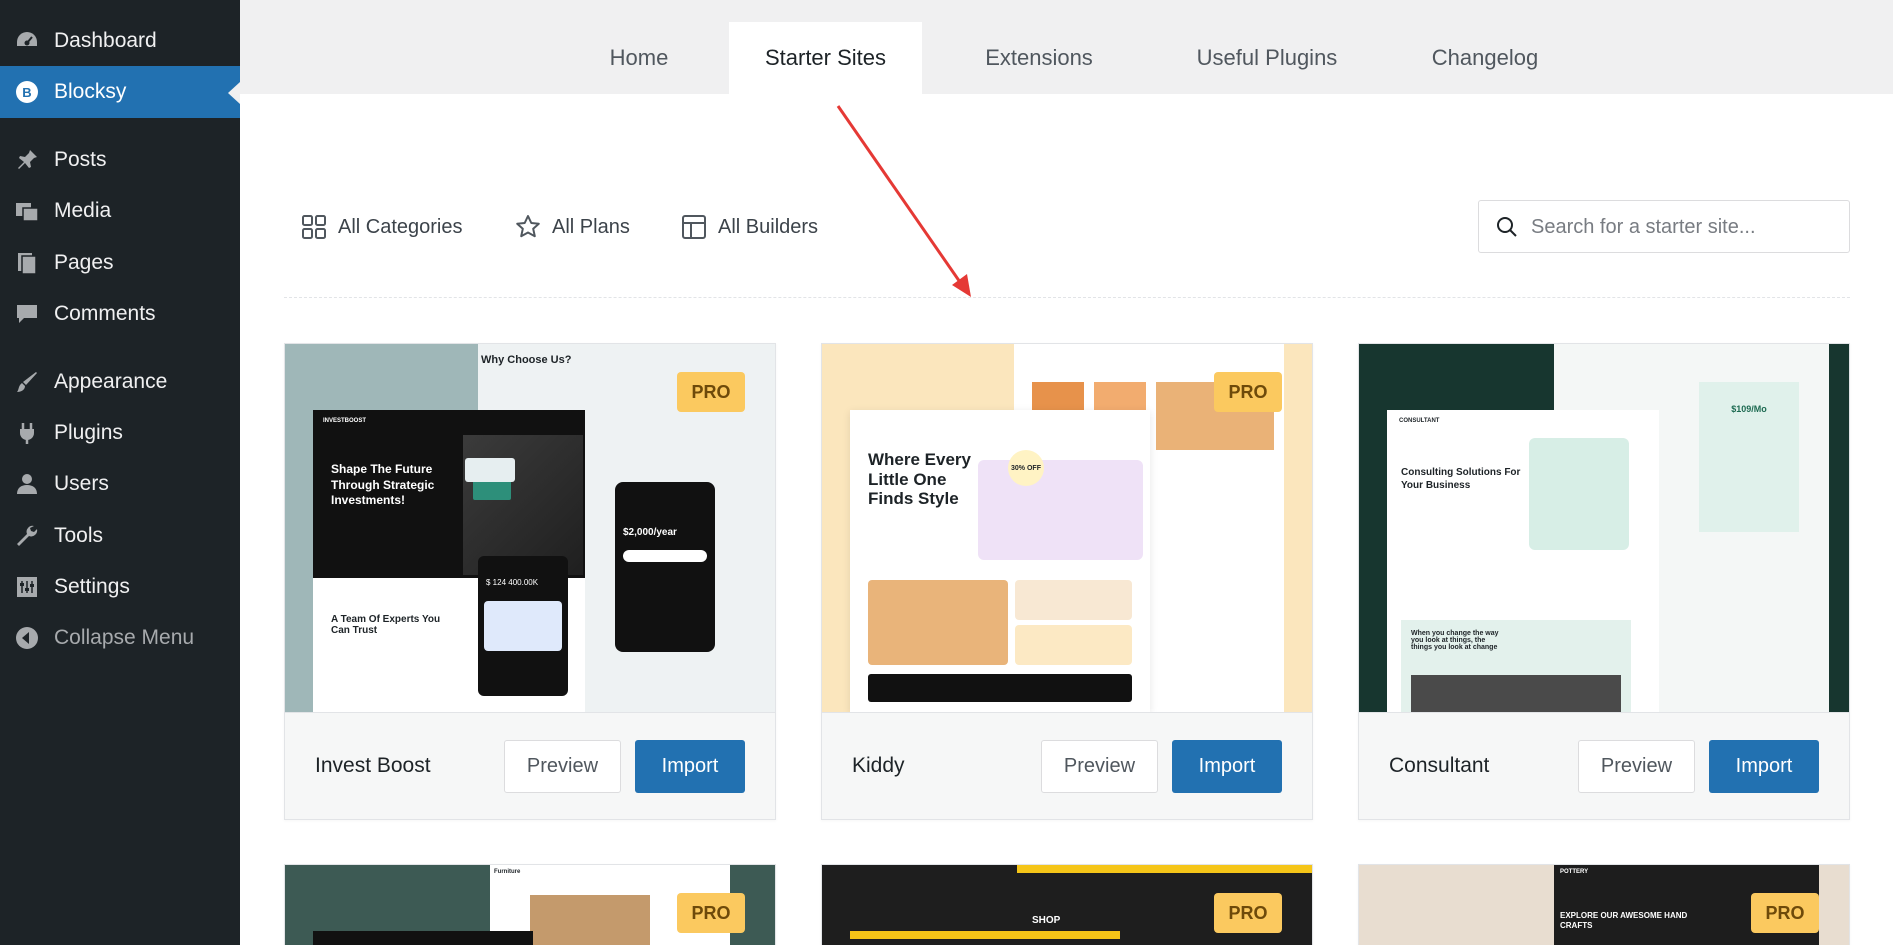 The width and height of the screenshot is (1893, 945). I want to click on sidebar-item-media: Media, so click(120, 211).